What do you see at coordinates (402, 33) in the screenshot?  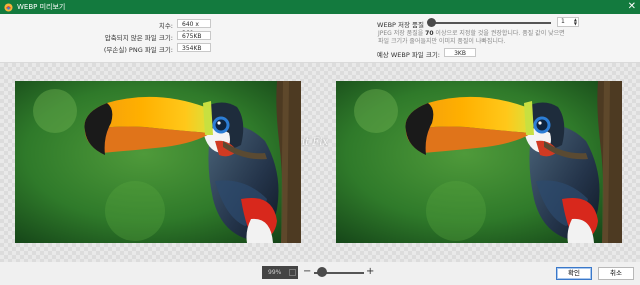 I see `note-text: JPEG 저장 품질을` at bounding box center [402, 33].